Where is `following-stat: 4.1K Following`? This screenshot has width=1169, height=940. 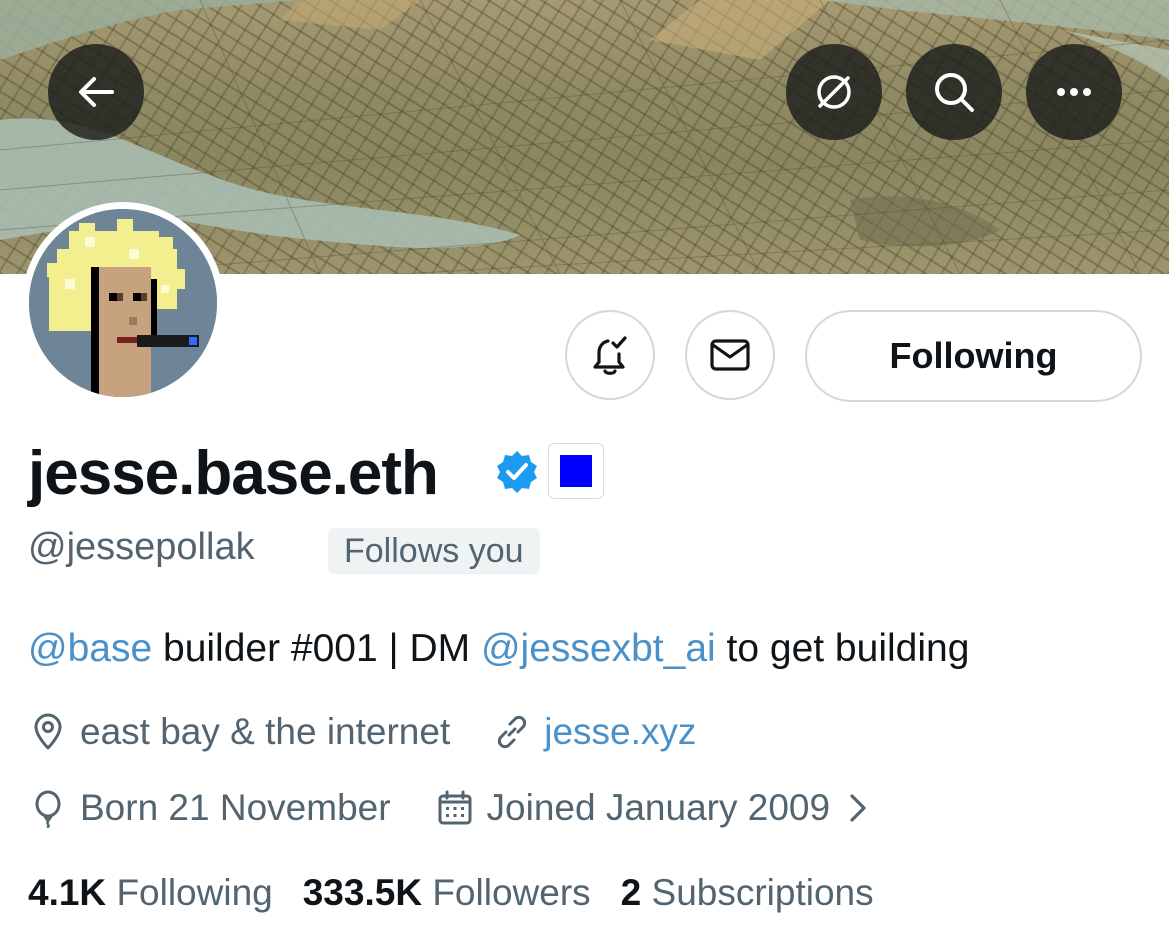
following-stat: 4.1K Following is located at coordinates (150, 893).